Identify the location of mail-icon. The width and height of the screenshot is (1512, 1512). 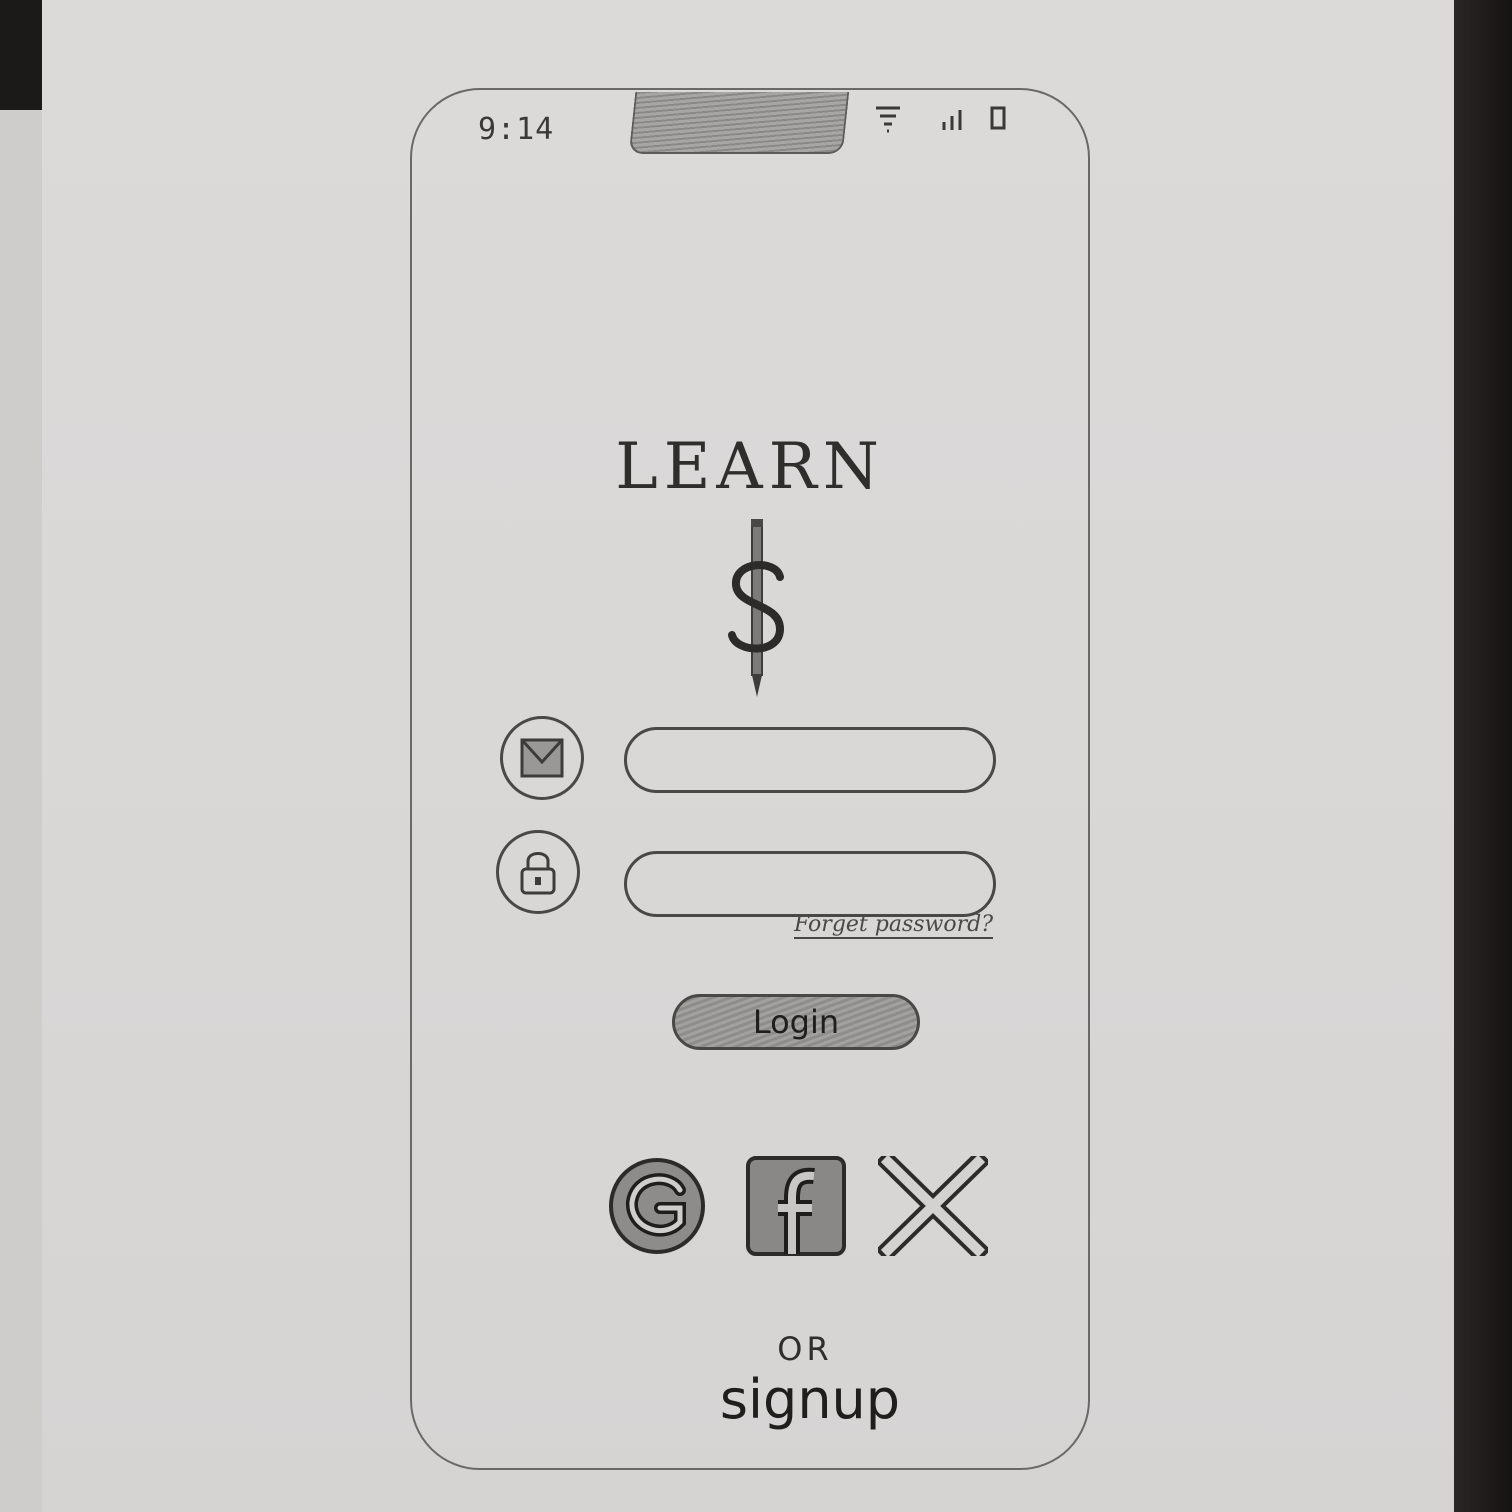
(542, 758).